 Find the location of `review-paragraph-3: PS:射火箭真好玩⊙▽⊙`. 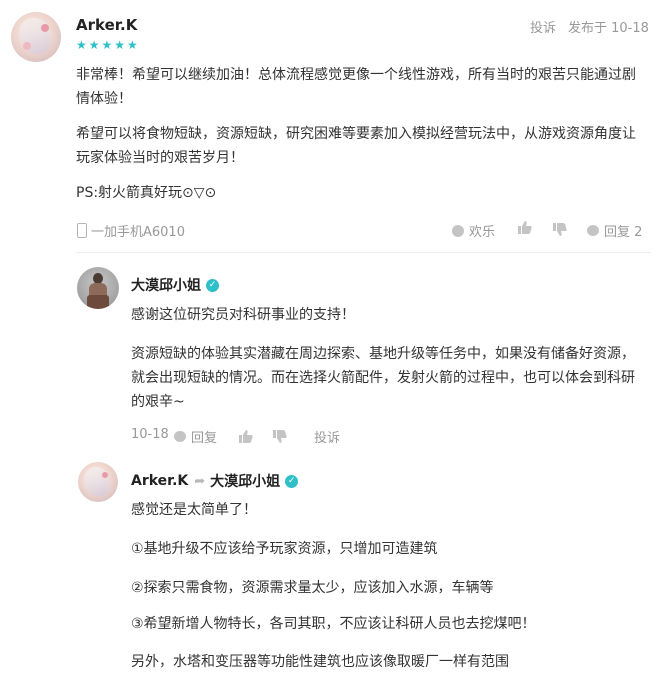

review-paragraph-3: PS:射火箭真好玩⊙▽⊙ is located at coordinates (146, 193).